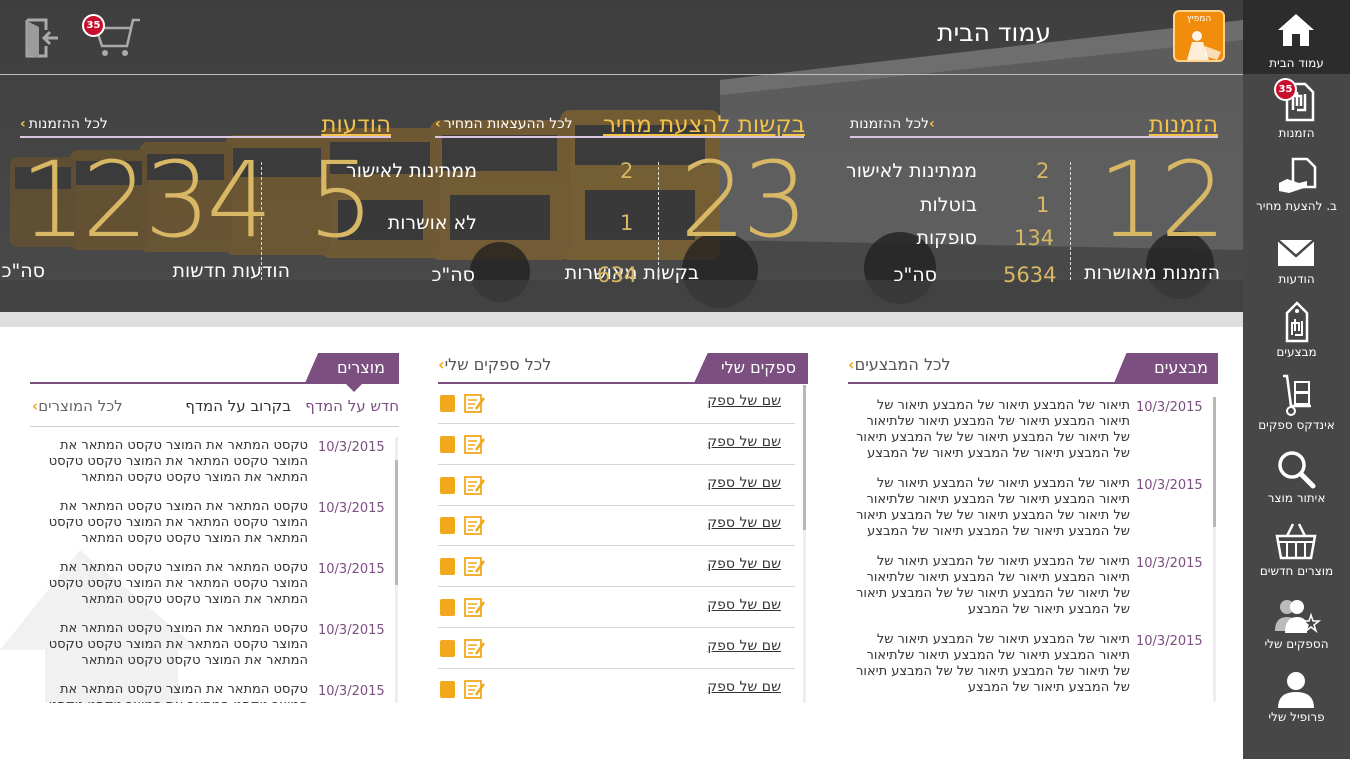  I want to click on all-quotes-link: לכל ההעצאות המחיר›, so click(504, 124).